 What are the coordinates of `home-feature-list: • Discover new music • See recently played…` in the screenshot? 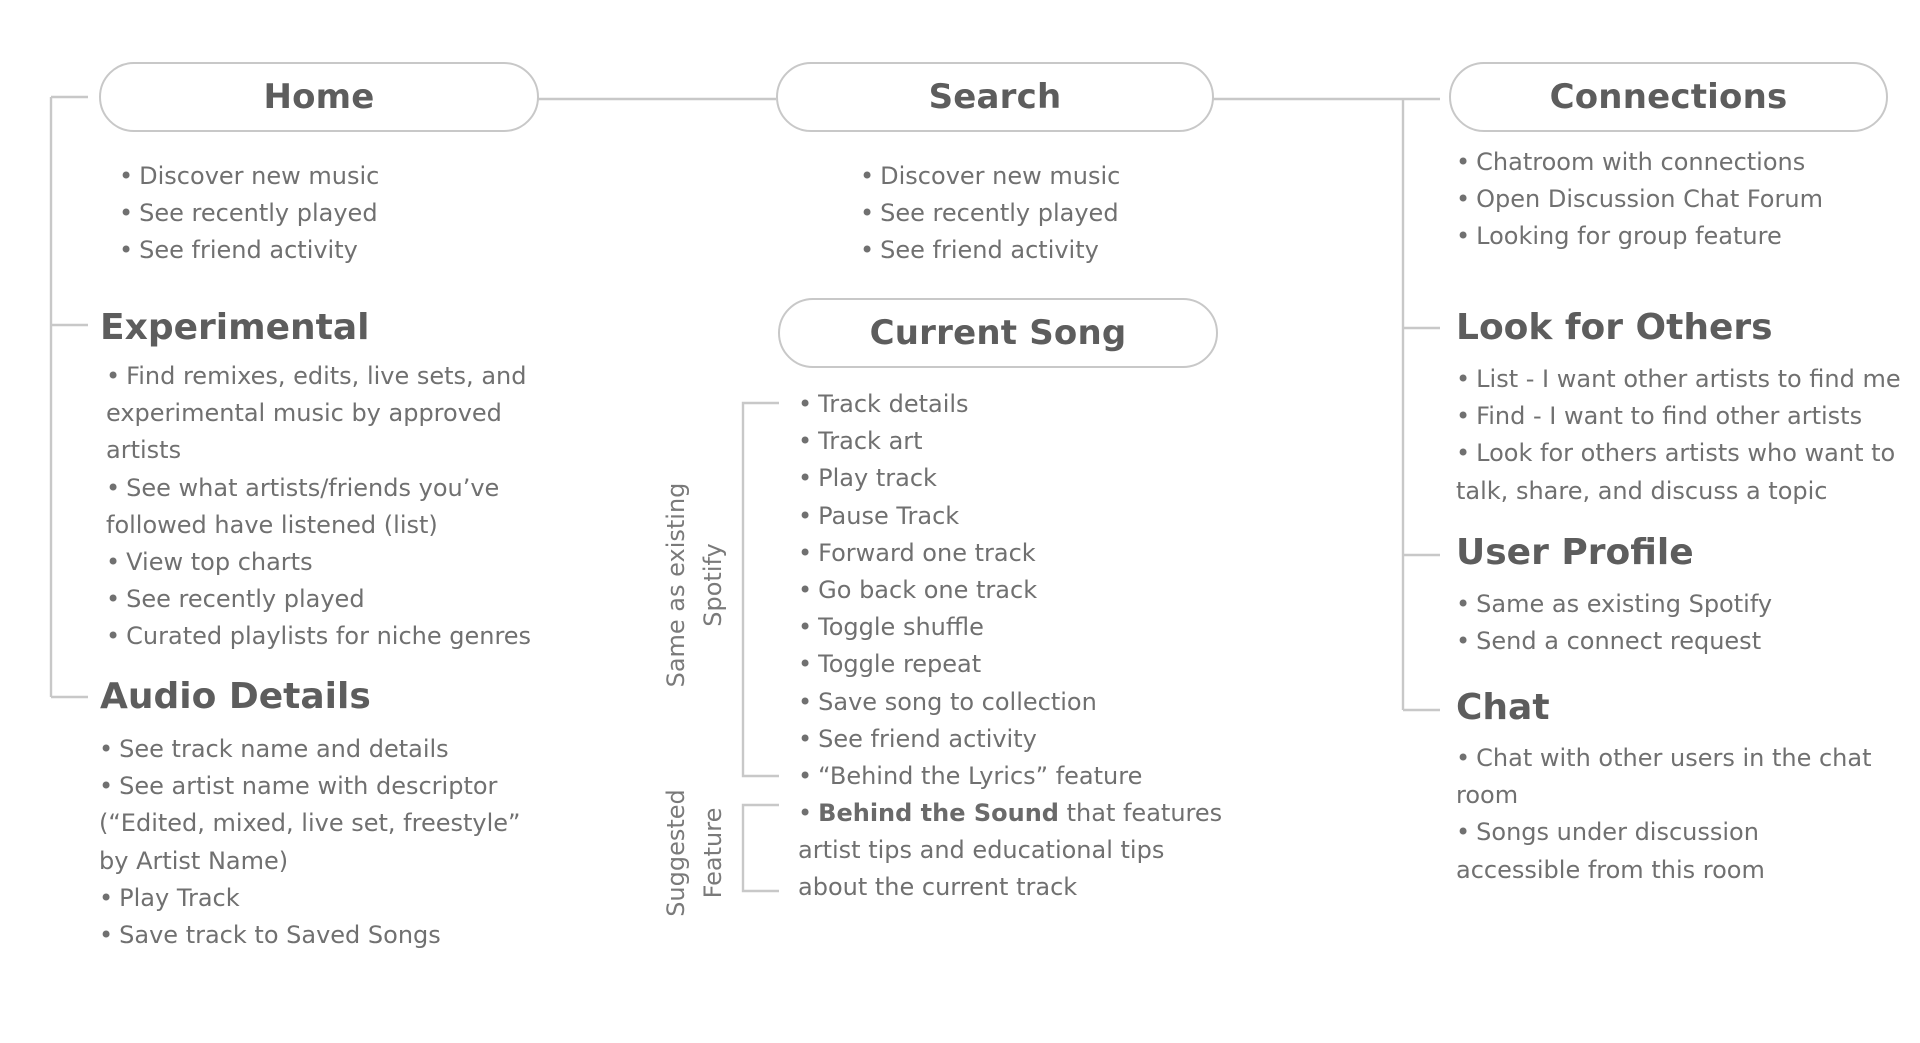 It's located at (249, 214).